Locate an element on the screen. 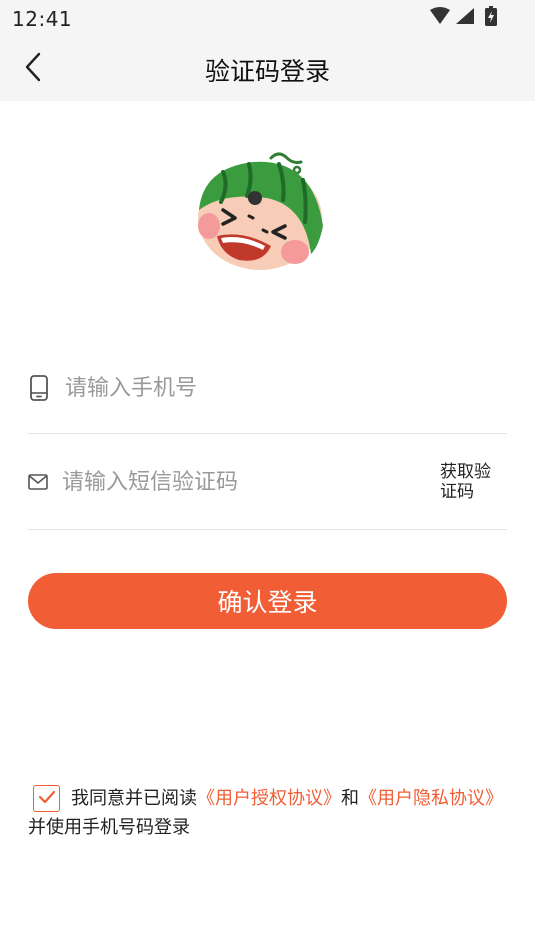  sms-code-input is located at coordinates (242, 482).